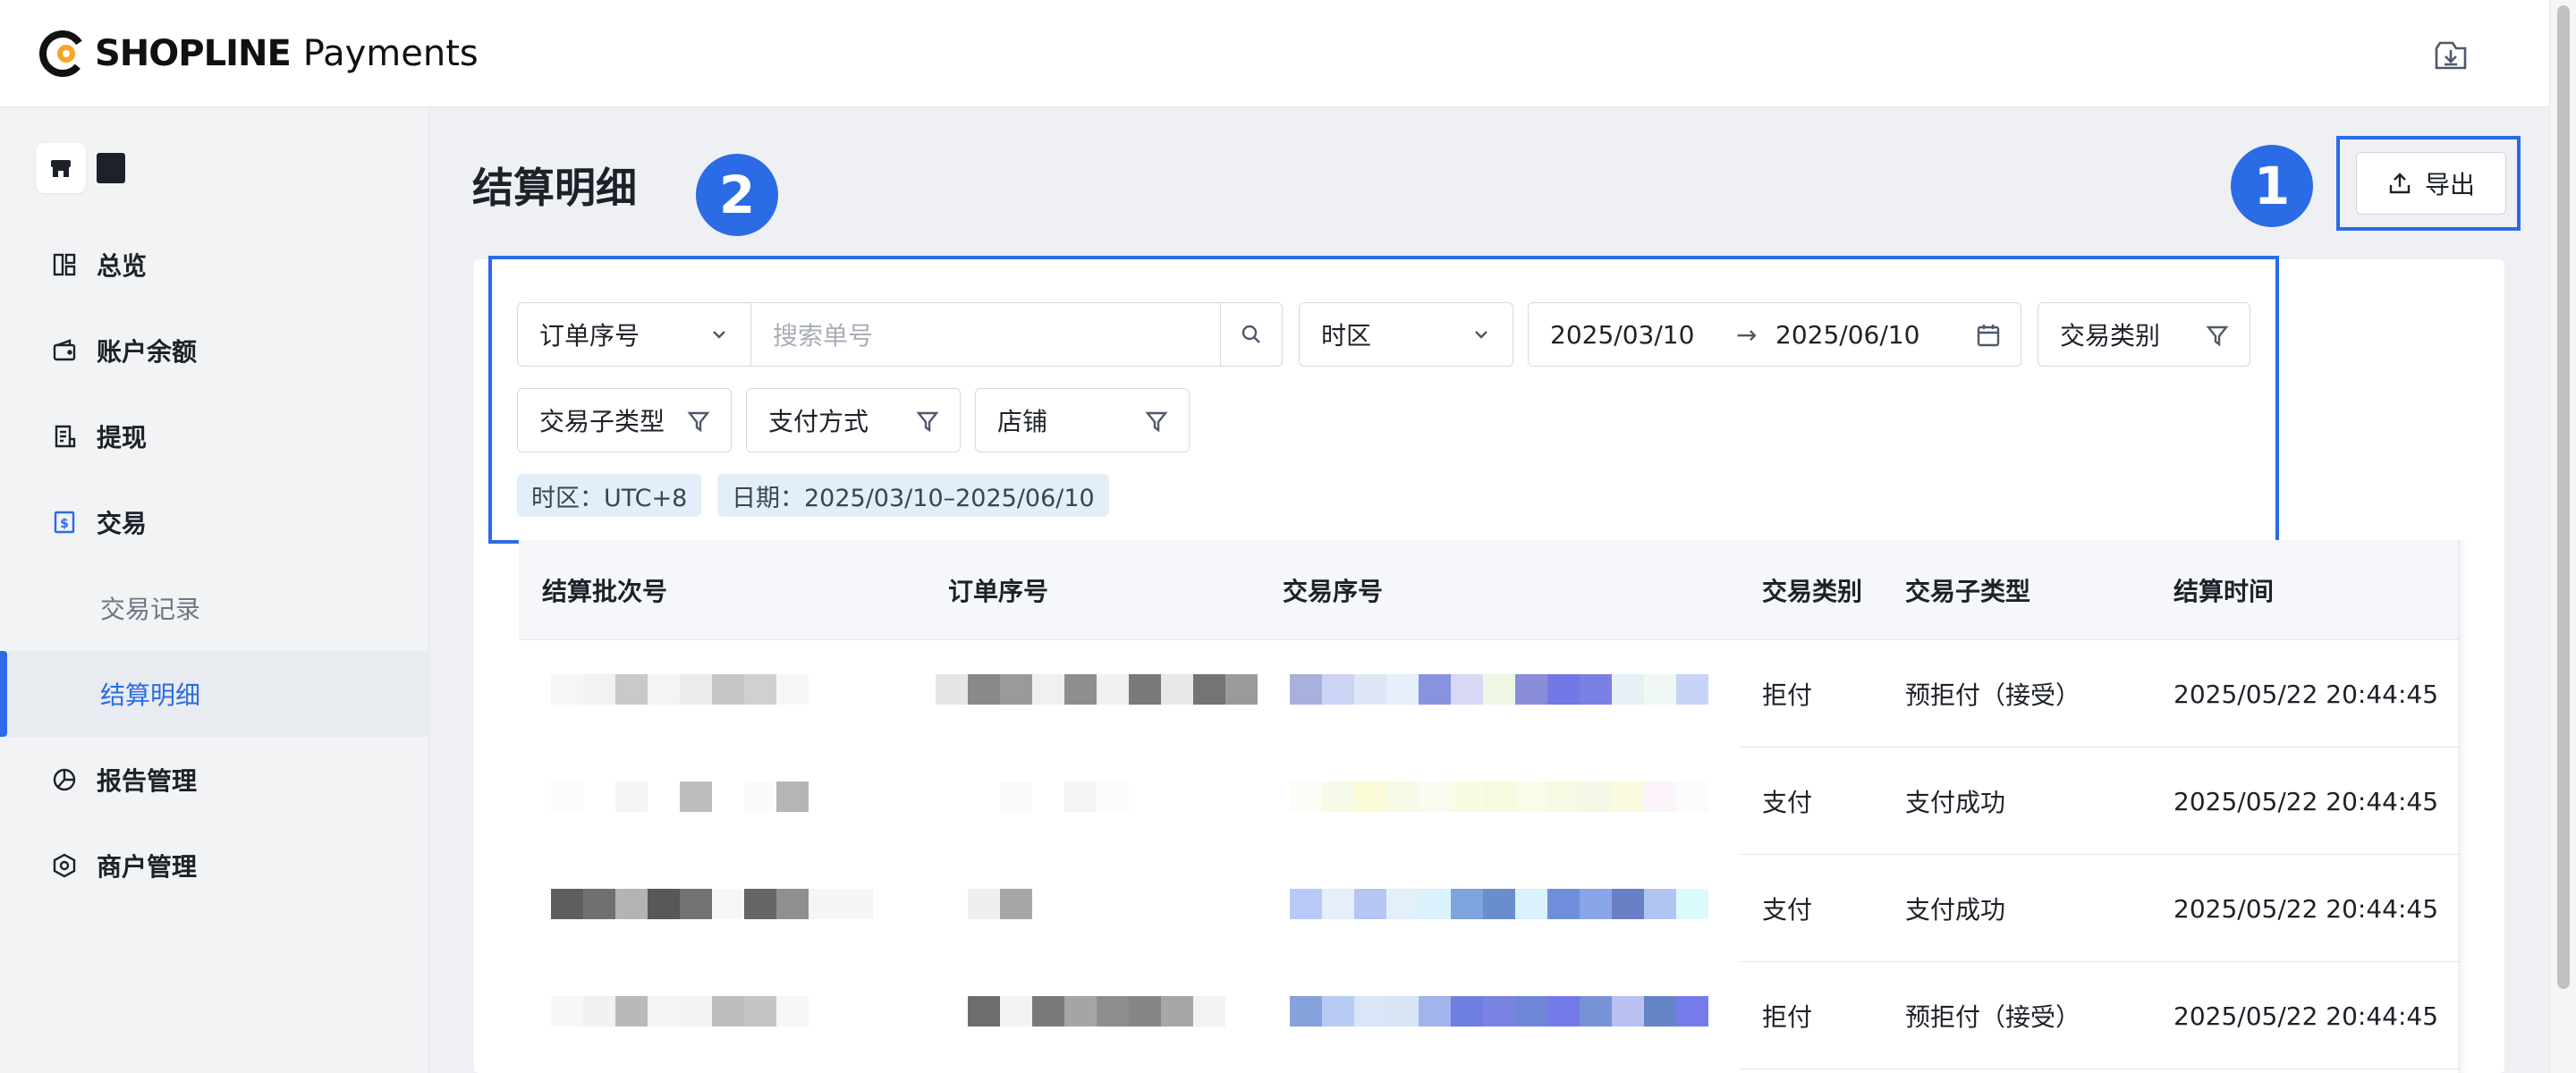 This screenshot has width=2576, height=1073. Describe the element at coordinates (150, 609) in the screenshot. I see `sidebar-item-label: 交易记录` at that location.